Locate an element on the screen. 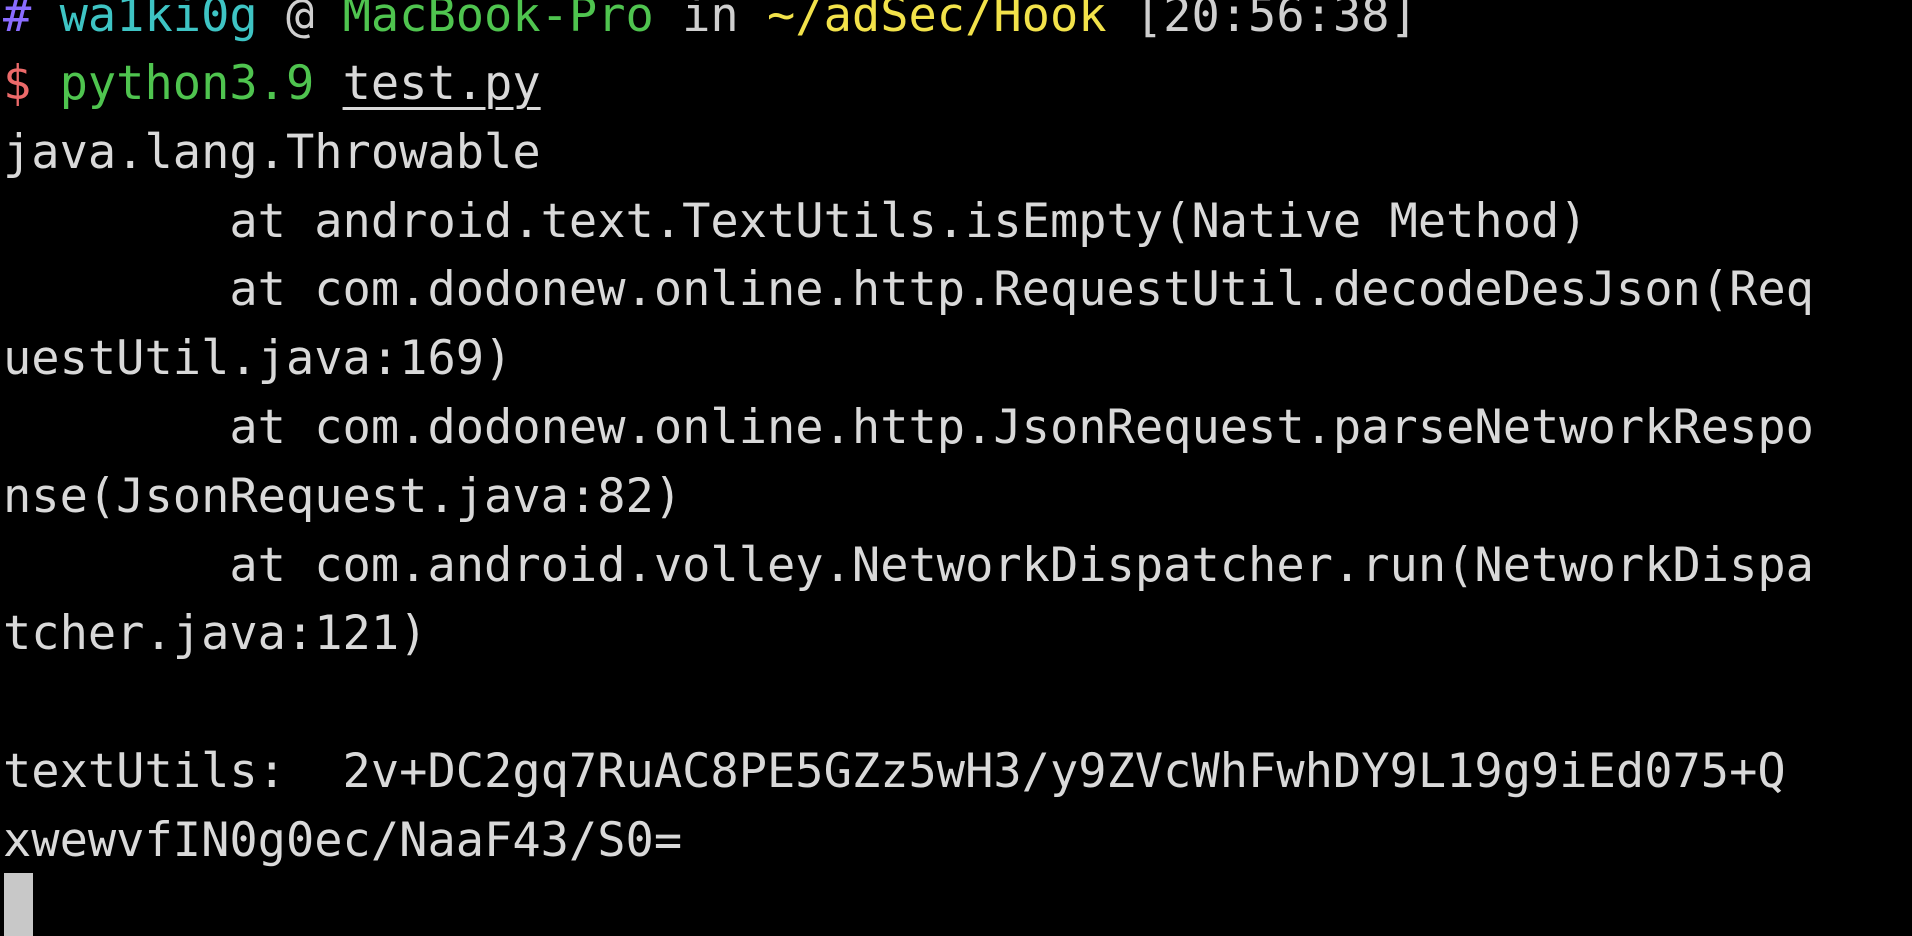 The height and width of the screenshot is (936, 1912). output-line: tcher.java:121) is located at coordinates (215, 633).